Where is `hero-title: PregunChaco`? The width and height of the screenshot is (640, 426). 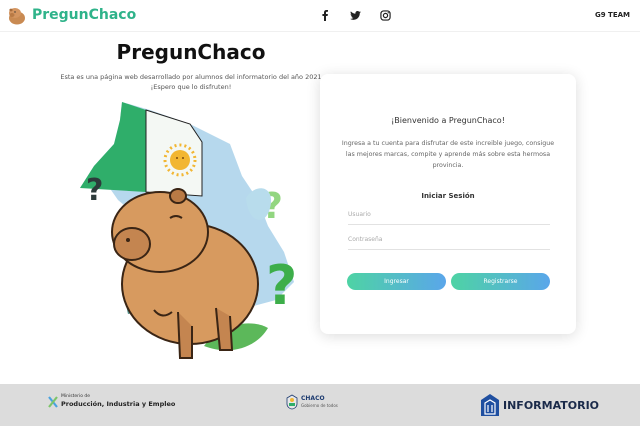 hero-title: PregunChaco is located at coordinates (191, 52).